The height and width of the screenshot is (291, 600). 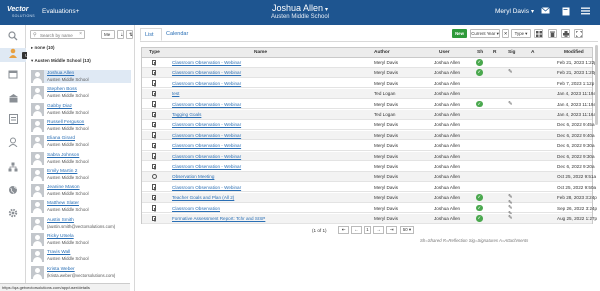 I want to click on type-select: Type ▾, so click(x=521, y=33).